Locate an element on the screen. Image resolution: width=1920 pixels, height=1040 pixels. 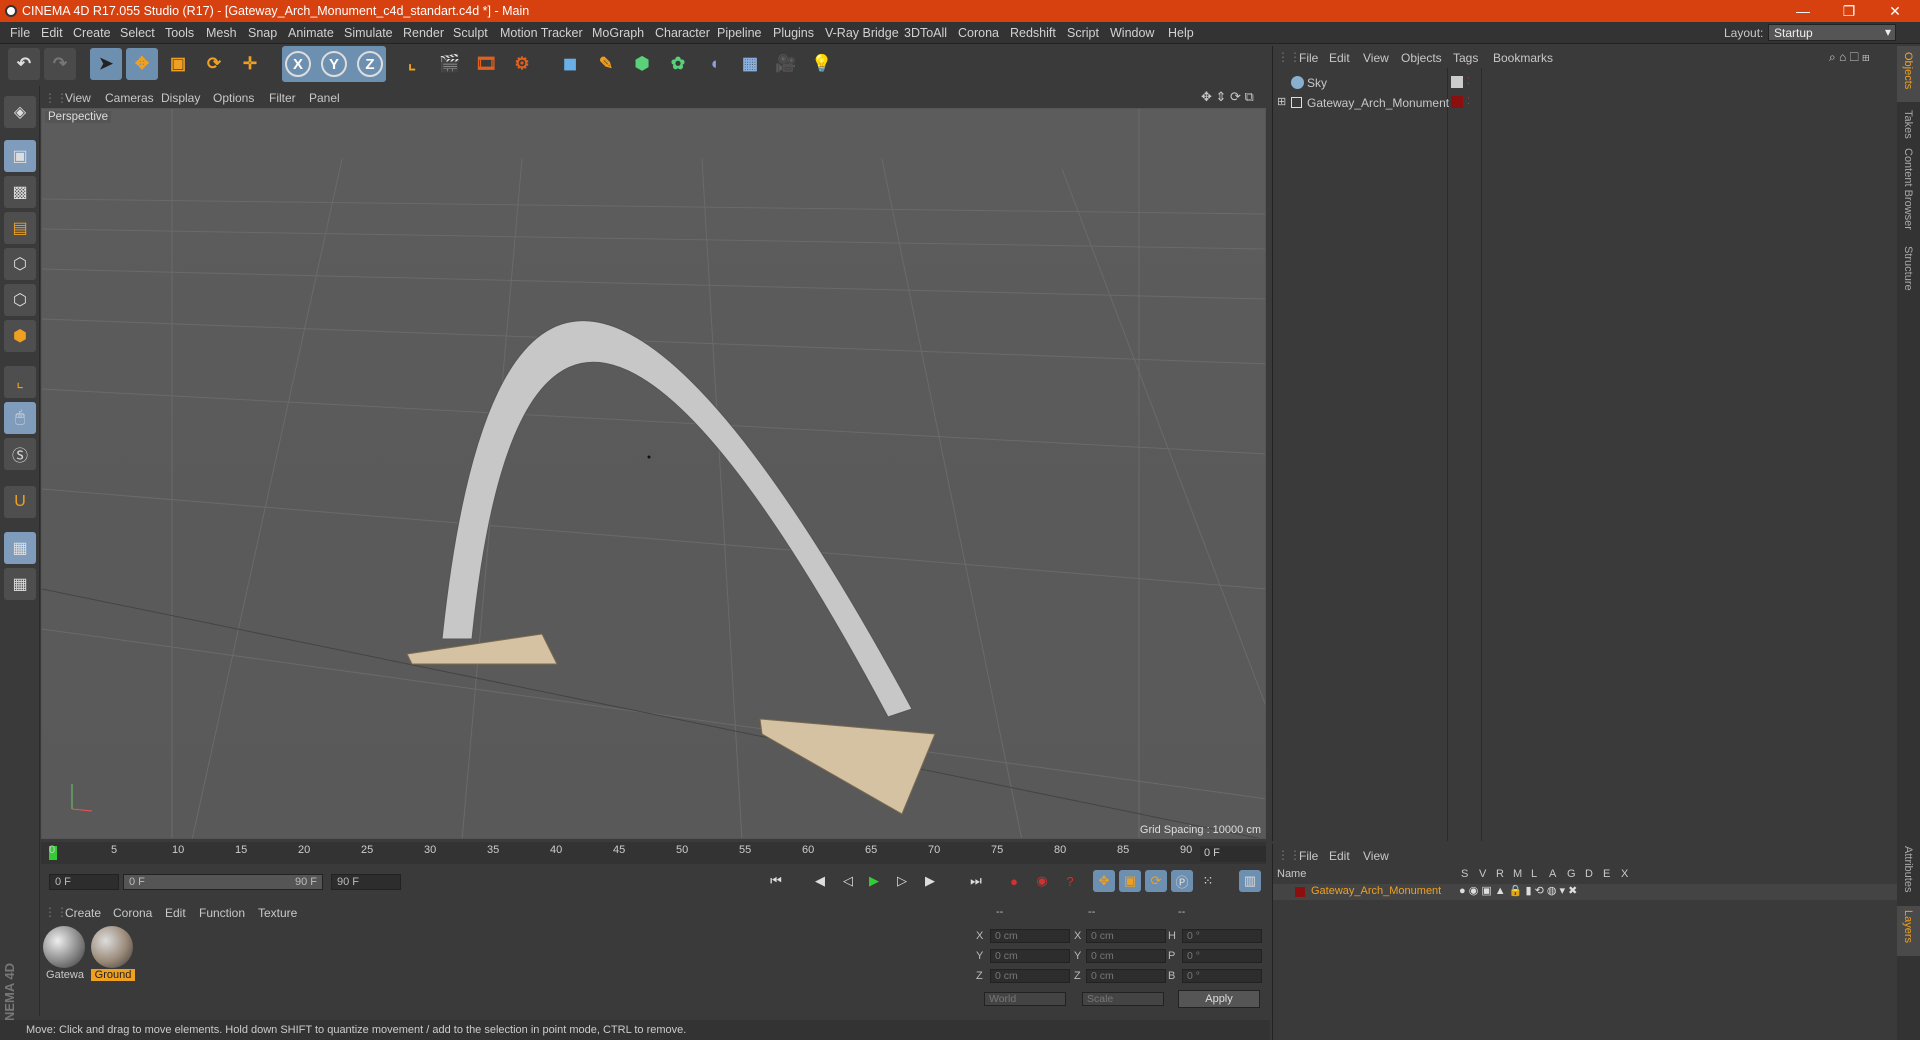
lock-workplane-icon: ▦ is located at coordinates (20, 548).